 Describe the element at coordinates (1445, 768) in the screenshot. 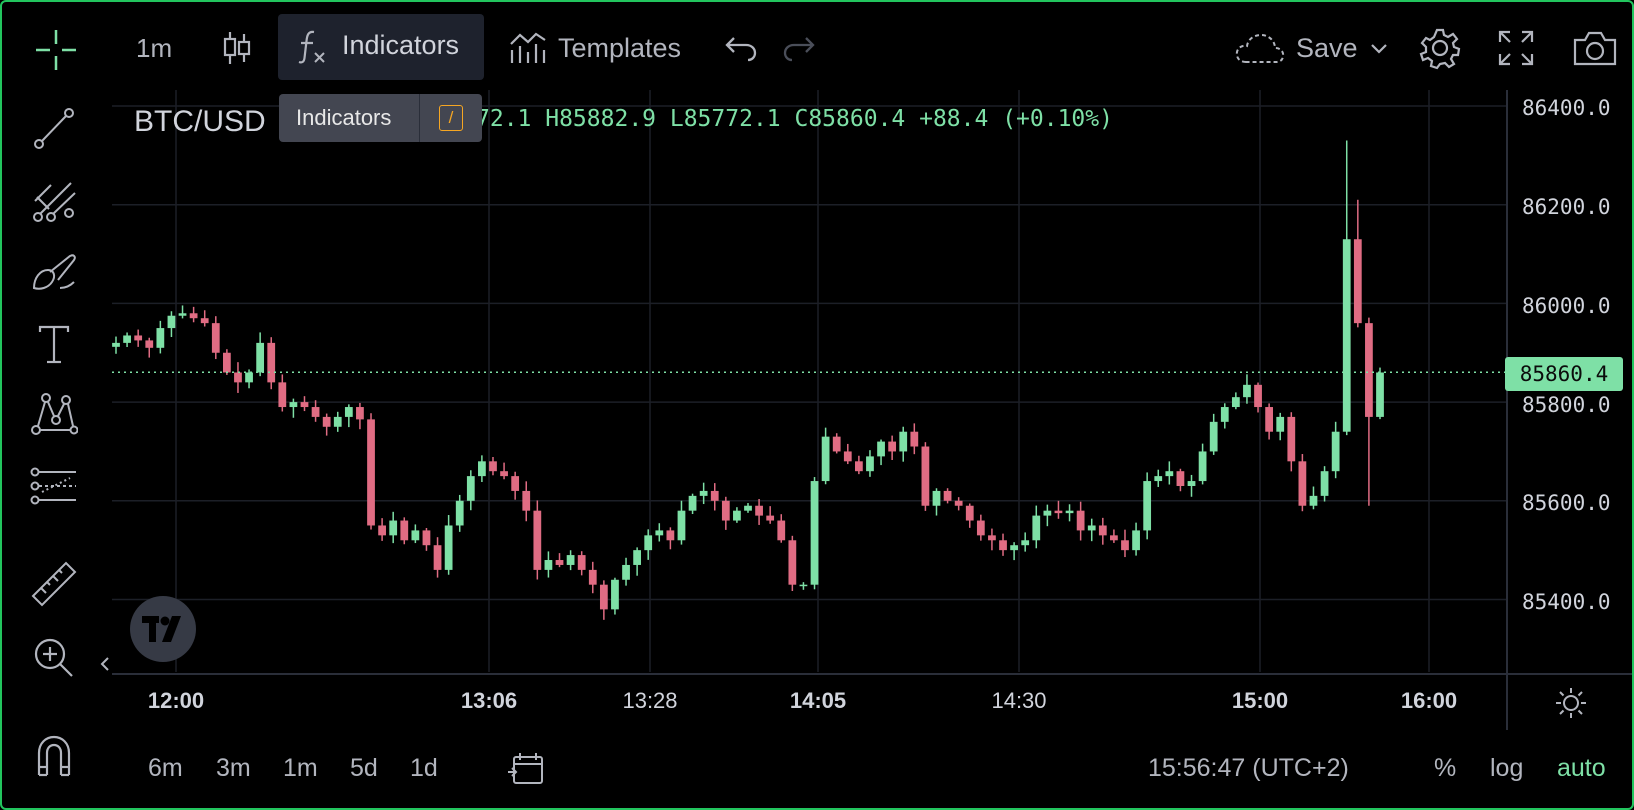

I see `percent-toggle: %` at that location.